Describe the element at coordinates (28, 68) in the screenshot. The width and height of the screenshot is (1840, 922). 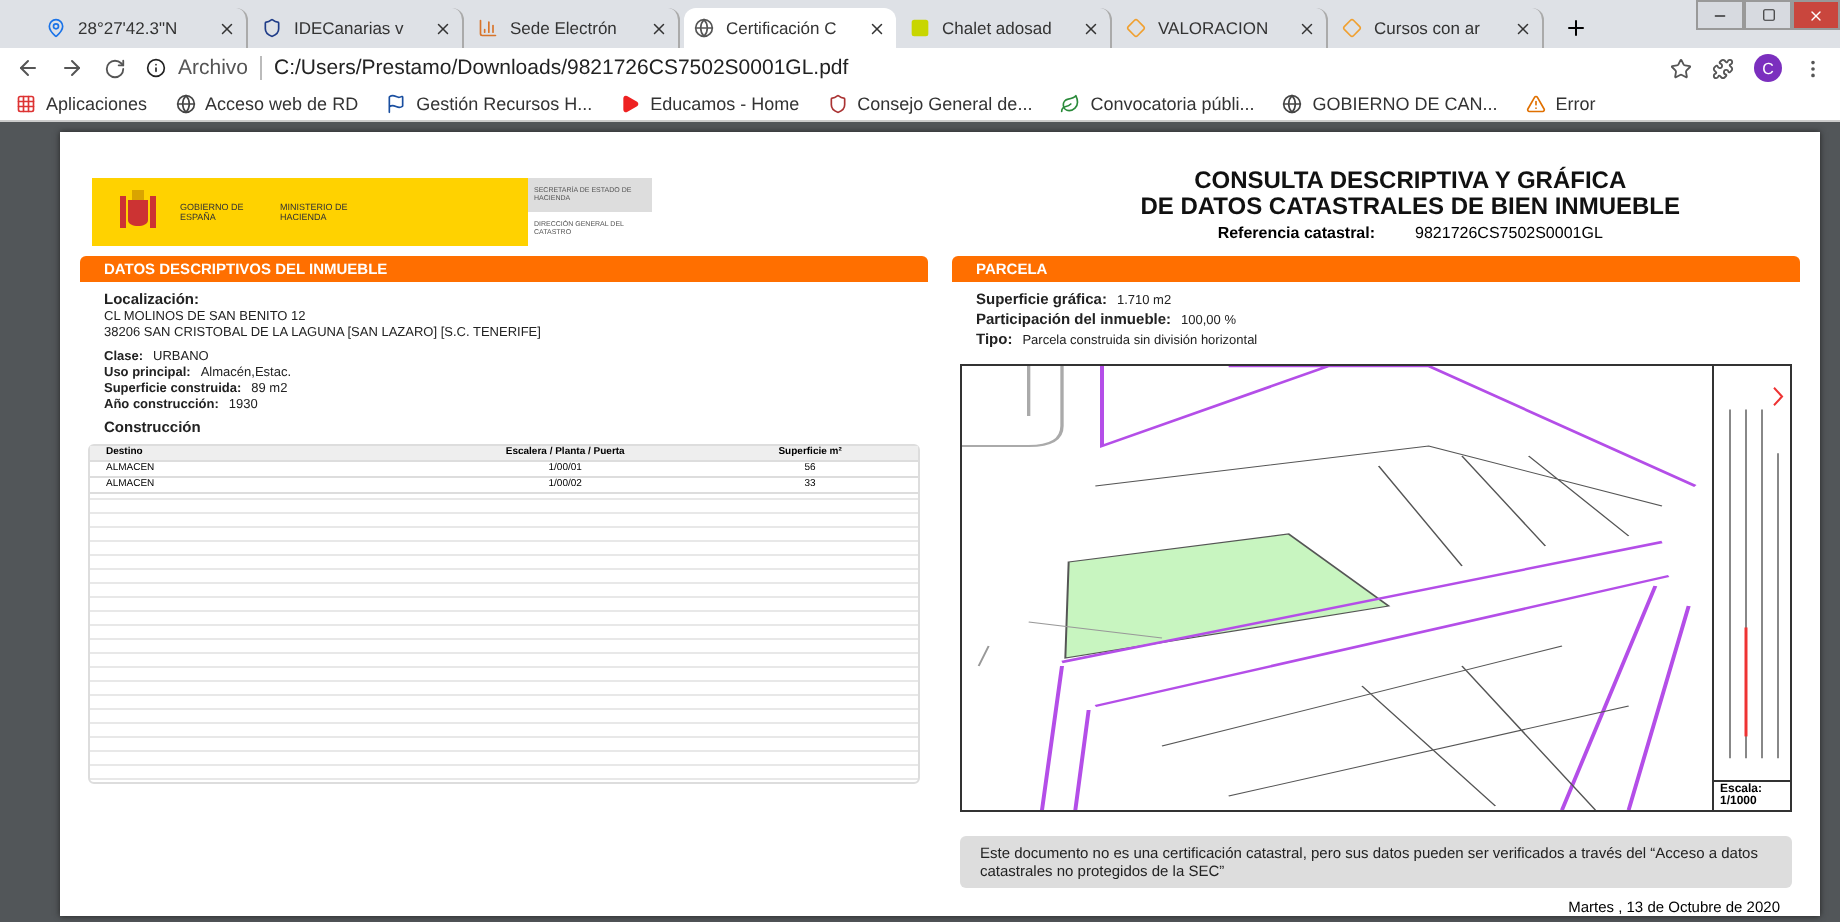
I see `back-icon` at that location.